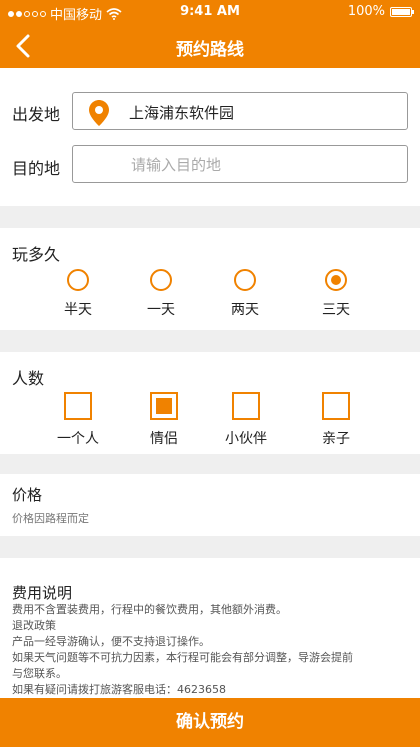 This screenshot has height=747, width=420. What do you see at coordinates (36, 168) in the screenshot?
I see `destination-label: 目的地` at bounding box center [36, 168].